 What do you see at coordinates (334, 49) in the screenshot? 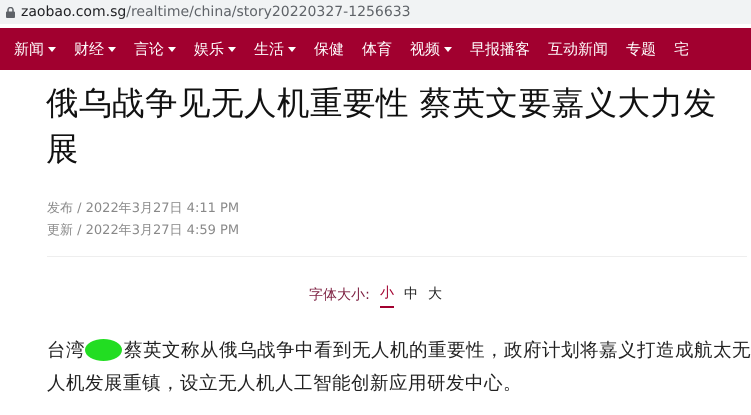
I see `nav-link: 保健` at bounding box center [334, 49].